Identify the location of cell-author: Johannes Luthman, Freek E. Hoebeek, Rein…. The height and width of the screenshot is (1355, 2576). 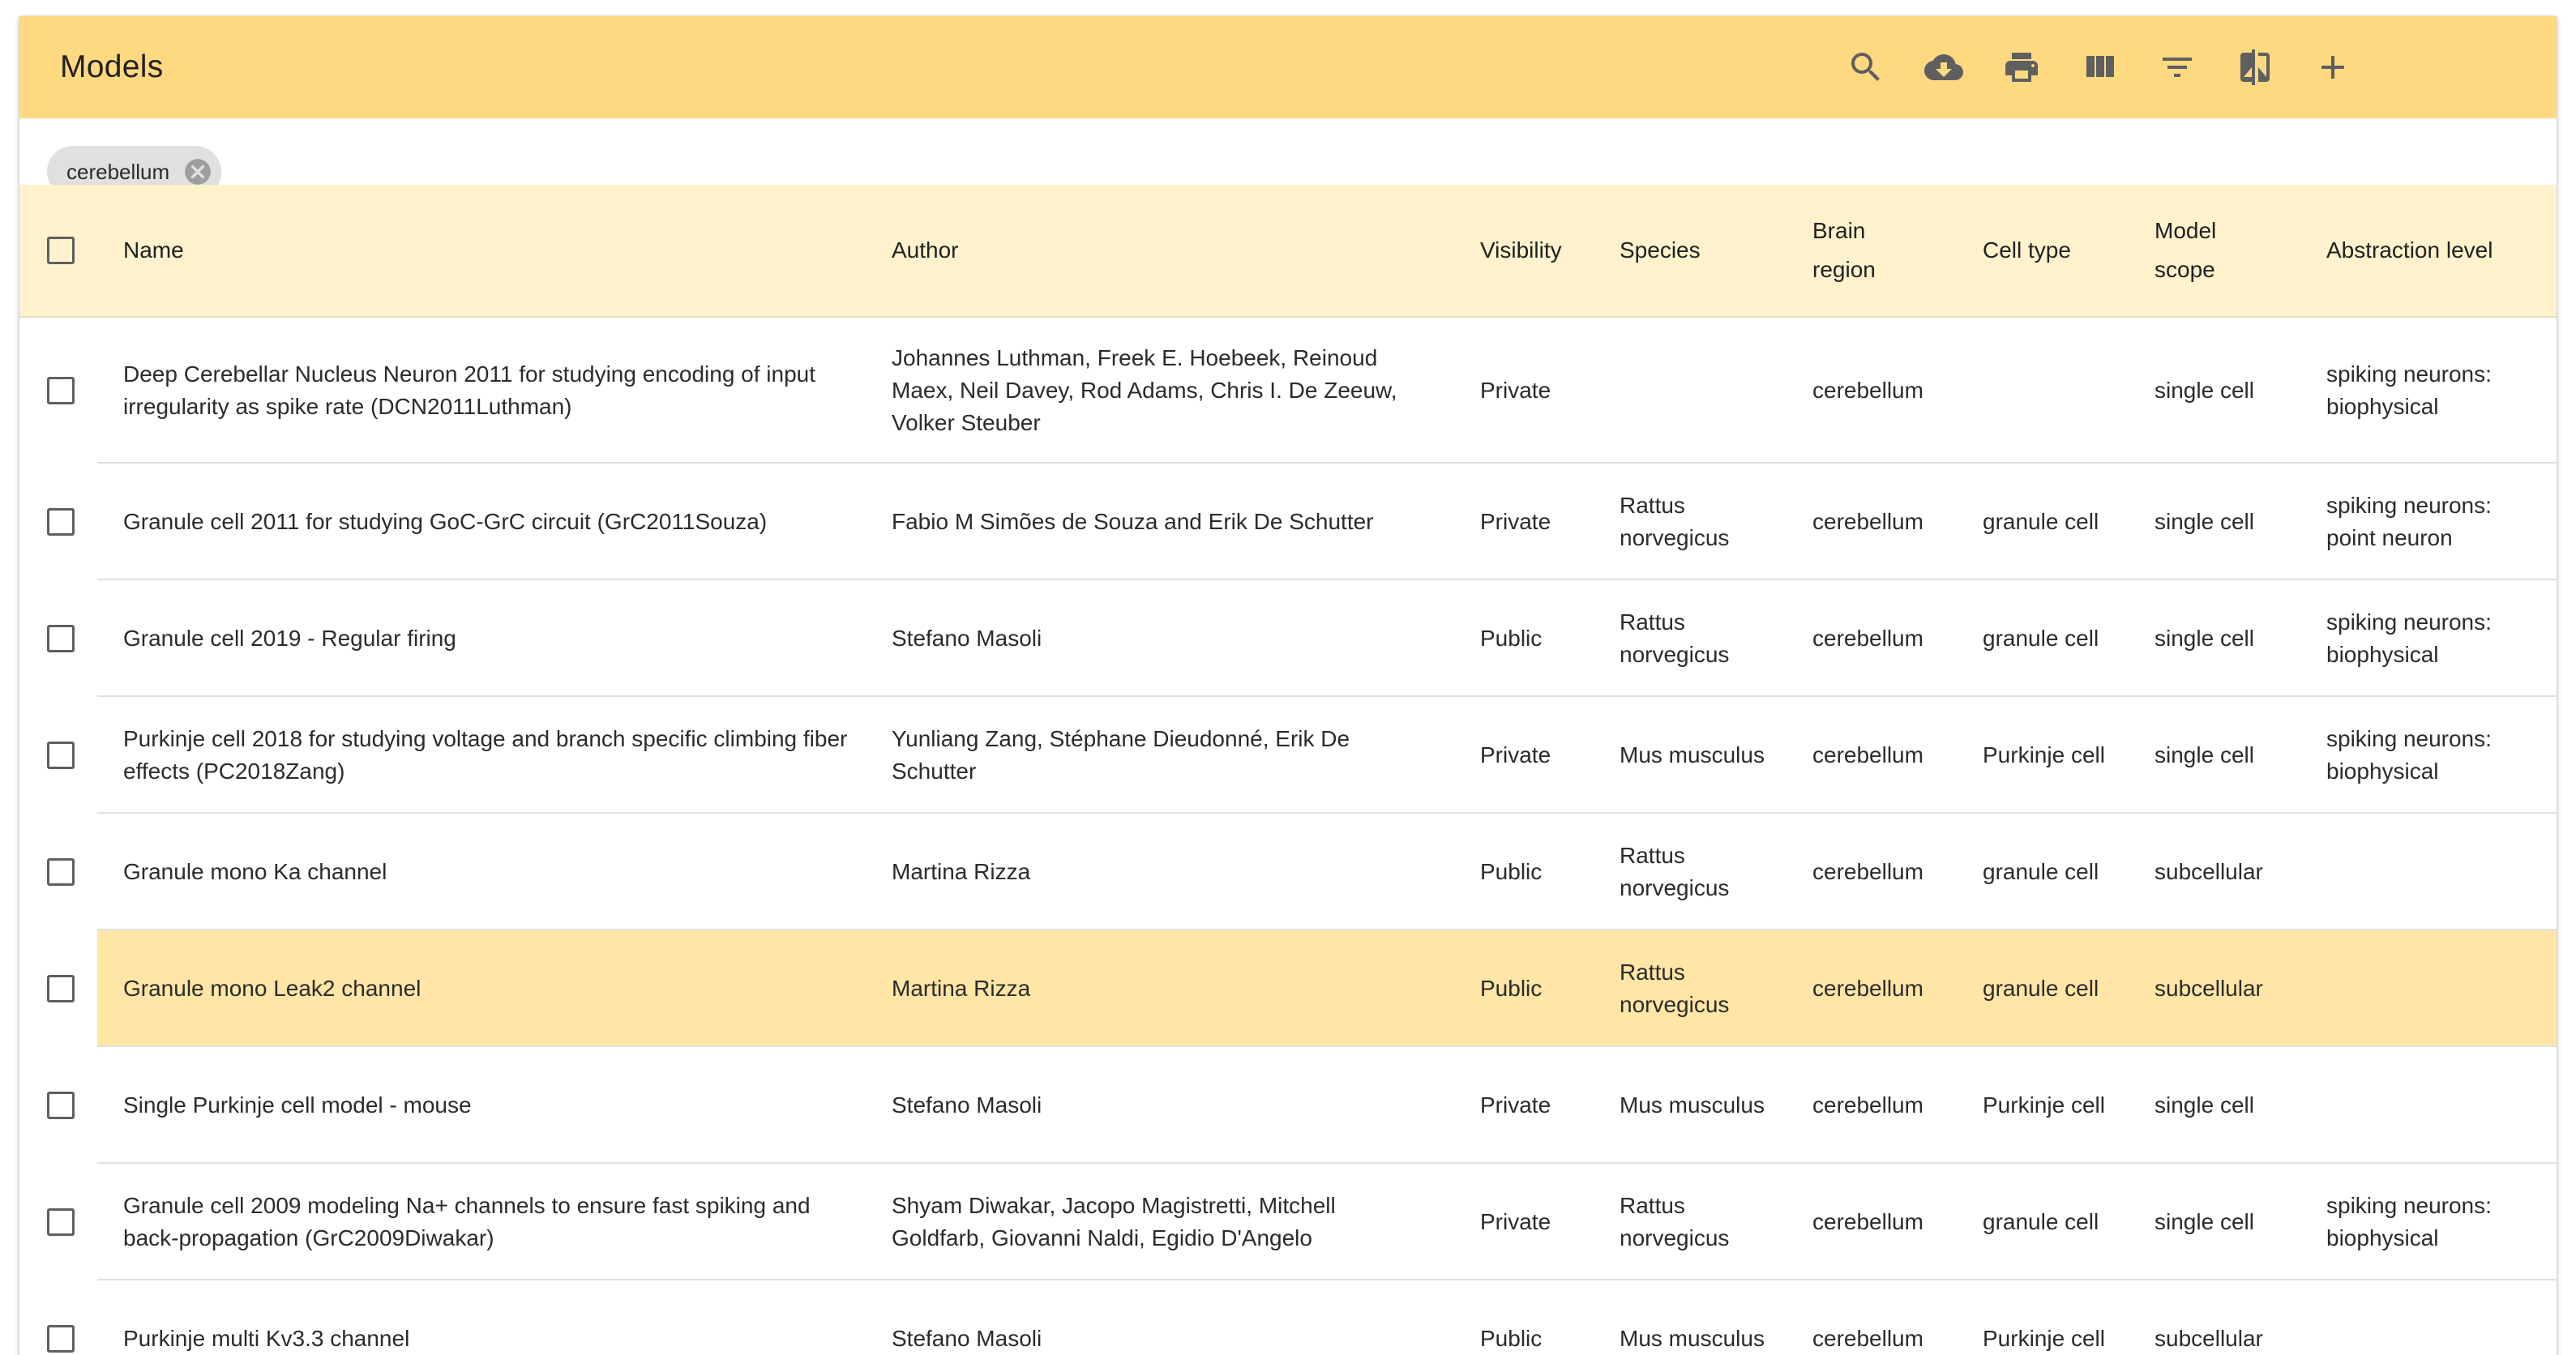
(1144, 390).